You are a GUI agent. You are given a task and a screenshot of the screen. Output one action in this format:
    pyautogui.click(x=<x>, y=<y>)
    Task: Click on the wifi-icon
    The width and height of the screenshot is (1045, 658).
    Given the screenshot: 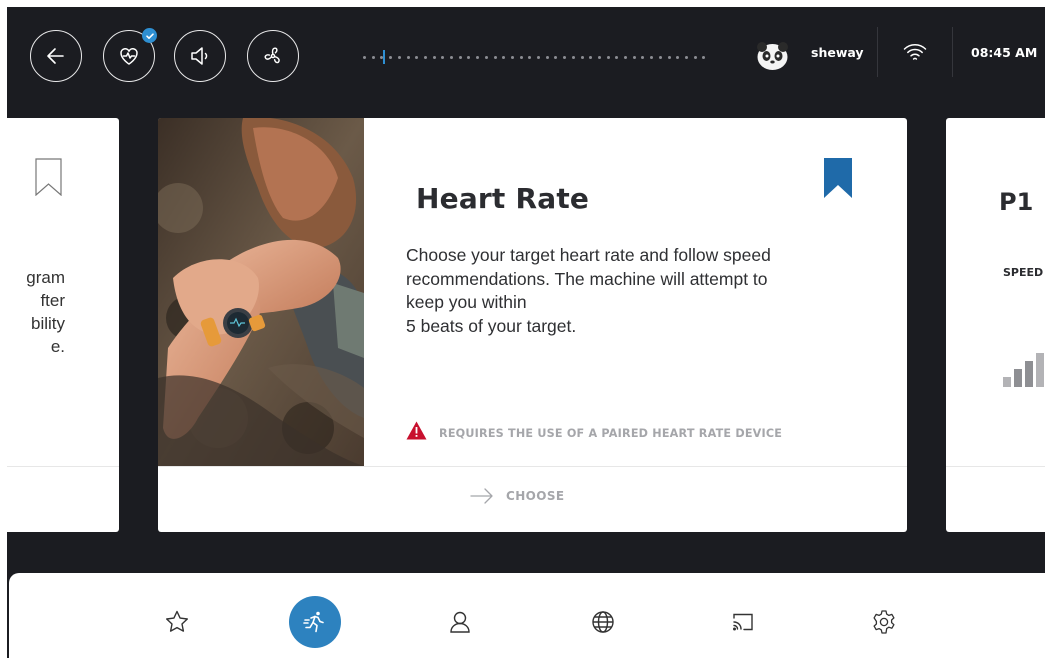 What is the action you would take?
    pyautogui.click(x=915, y=52)
    